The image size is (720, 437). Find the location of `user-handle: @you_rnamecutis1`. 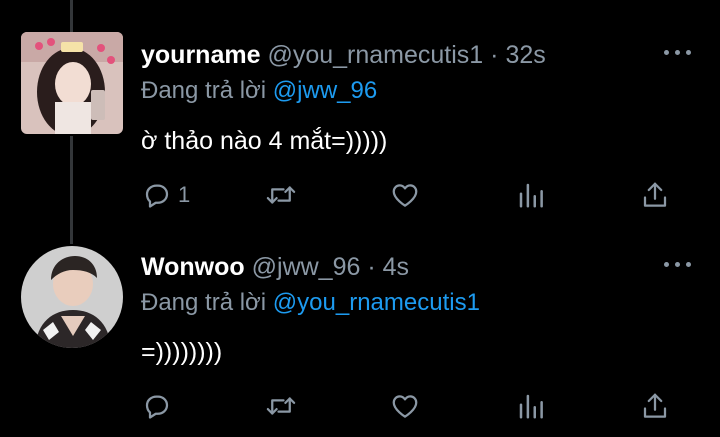

user-handle: @you_rnamecutis1 is located at coordinates (375, 55).